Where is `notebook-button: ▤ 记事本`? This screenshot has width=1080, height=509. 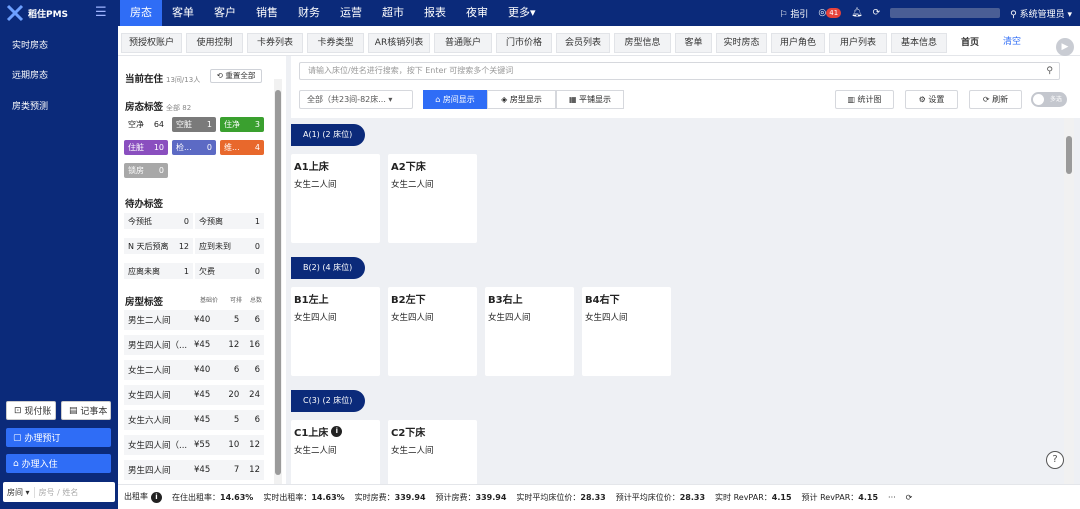
notebook-button: ▤ 记事本 is located at coordinates (86, 410).